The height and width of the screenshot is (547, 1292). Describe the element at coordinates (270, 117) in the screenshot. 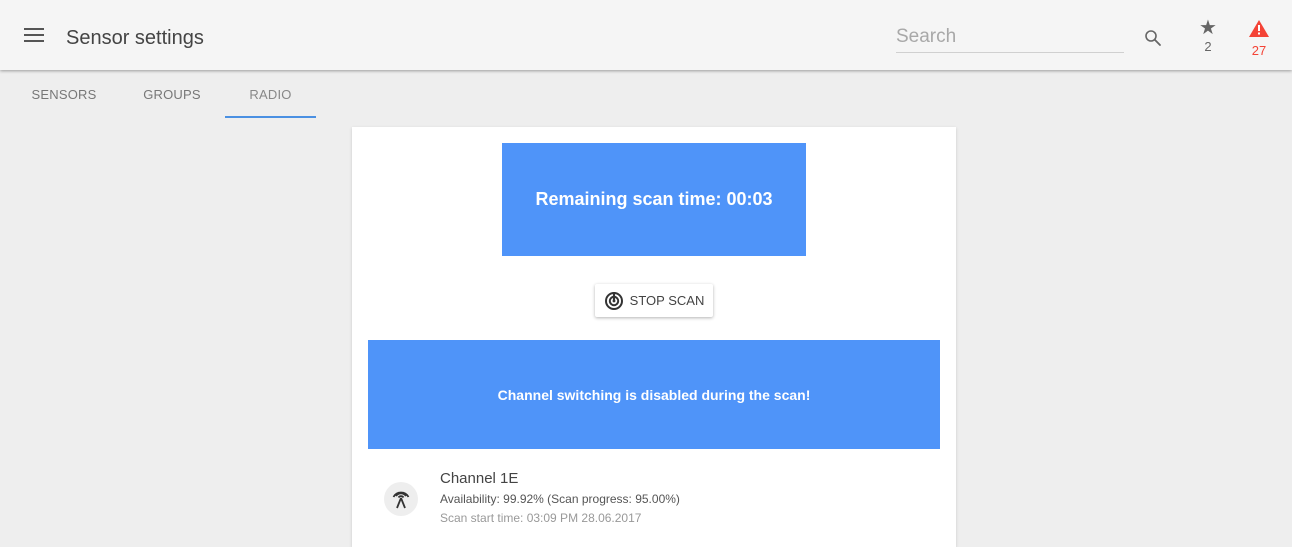

I see `active-tab-indicator` at that location.